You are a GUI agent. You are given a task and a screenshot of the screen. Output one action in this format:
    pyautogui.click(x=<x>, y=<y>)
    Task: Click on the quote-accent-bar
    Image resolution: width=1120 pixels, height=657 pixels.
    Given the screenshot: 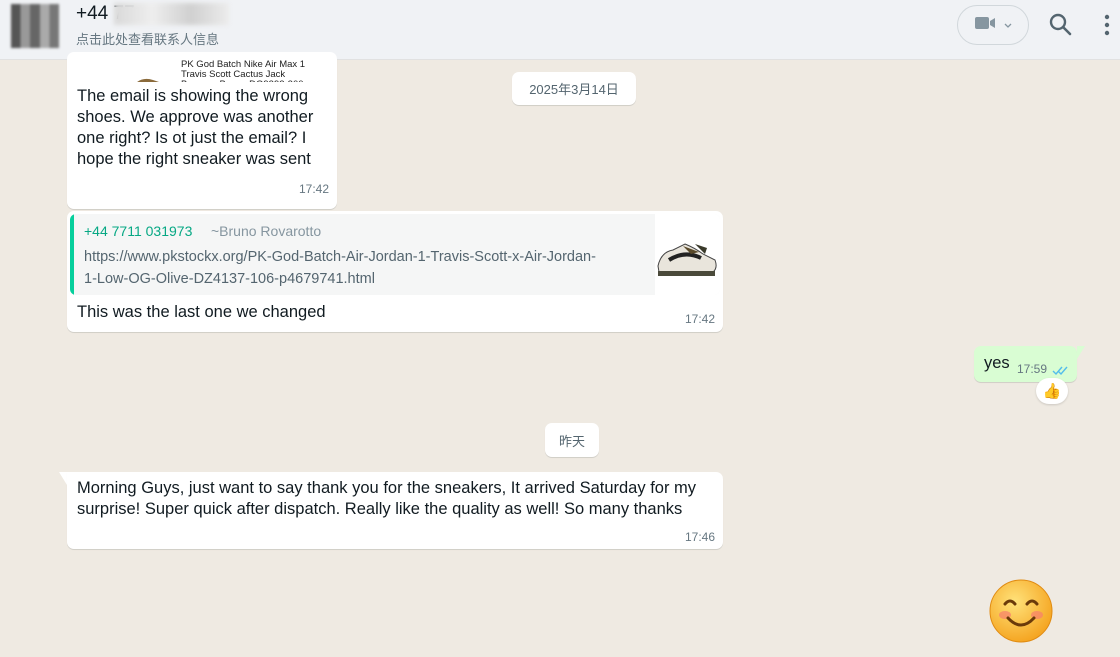 What is the action you would take?
    pyautogui.click(x=72, y=254)
    